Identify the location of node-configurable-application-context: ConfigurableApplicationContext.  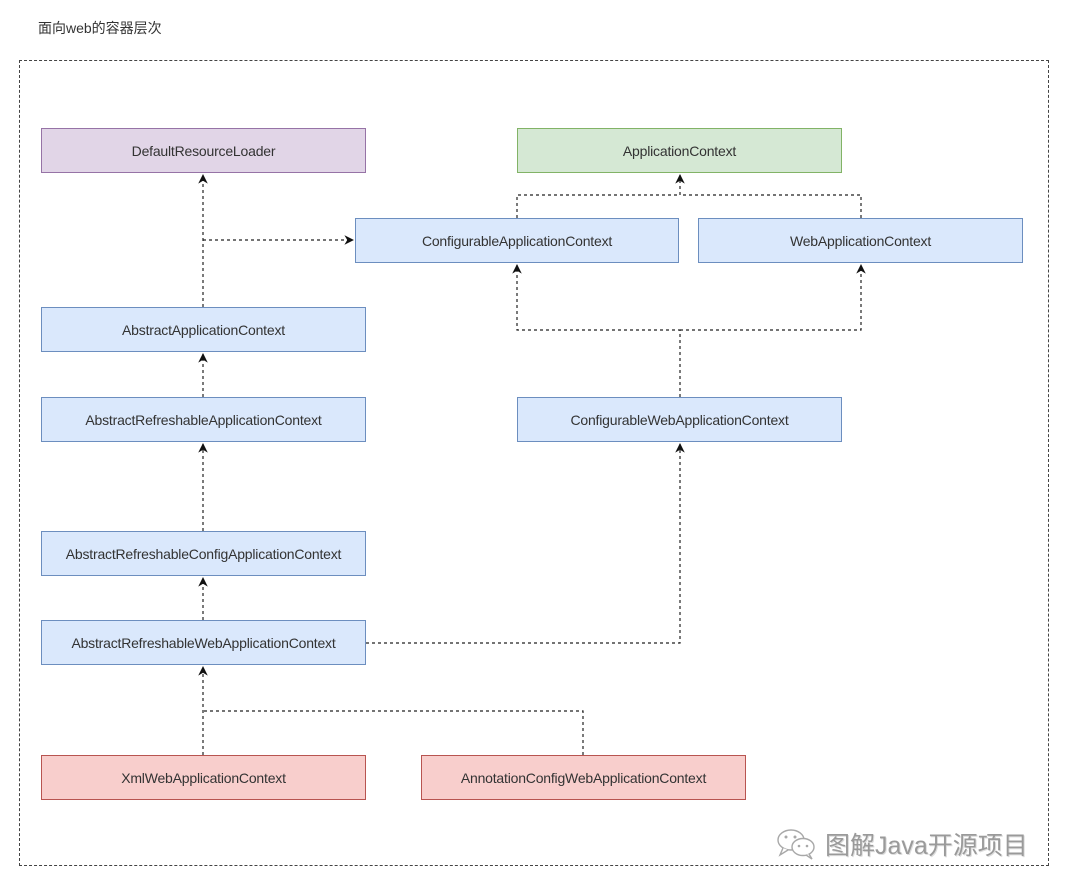
(517, 240).